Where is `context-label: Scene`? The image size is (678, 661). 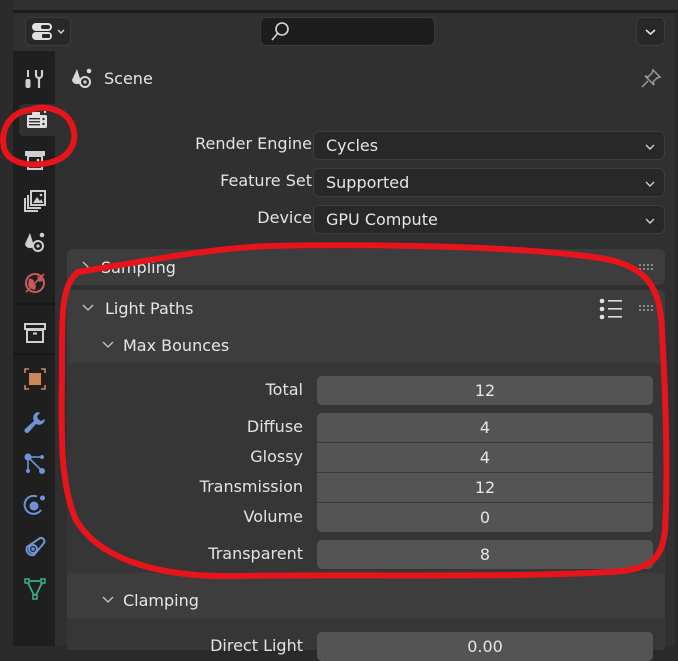
context-label: Scene is located at coordinates (128, 78).